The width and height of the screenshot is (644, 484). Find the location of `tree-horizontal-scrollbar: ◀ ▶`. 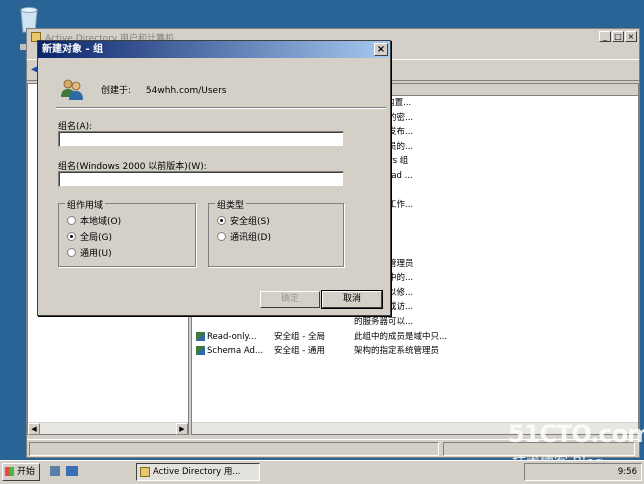

tree-horizontal-scrollbar: ◀ ▶ is located at coordinates (108, 428).